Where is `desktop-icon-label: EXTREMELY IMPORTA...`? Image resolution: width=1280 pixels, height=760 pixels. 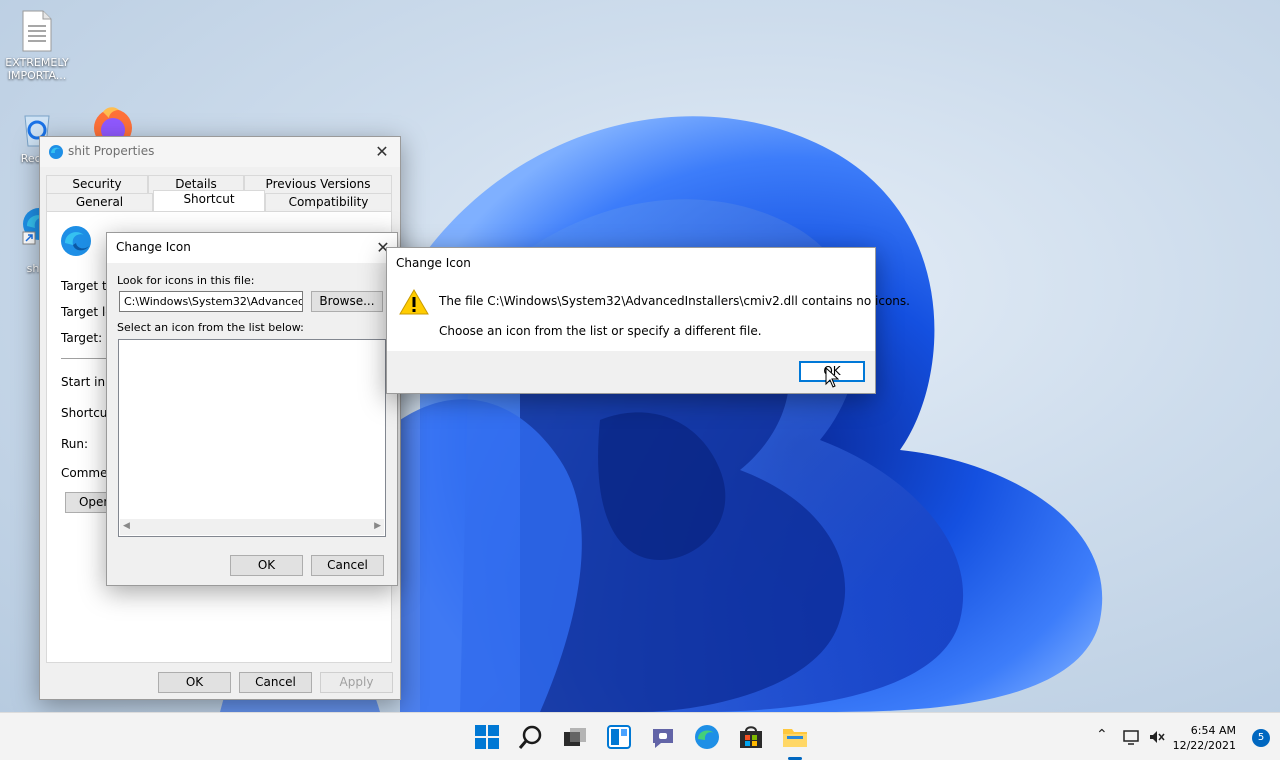
desktop-icon-label: EXTREMELY IMPORTA... is located at coordinates (37, 69).